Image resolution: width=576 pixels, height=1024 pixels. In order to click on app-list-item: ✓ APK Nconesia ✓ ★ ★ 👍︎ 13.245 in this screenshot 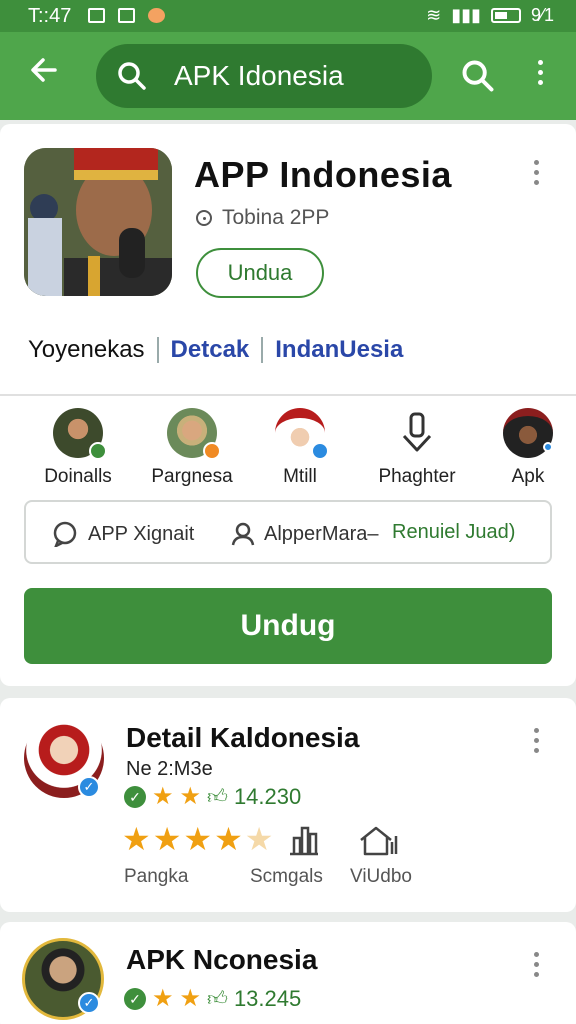, I will do `click(288, 973)`.